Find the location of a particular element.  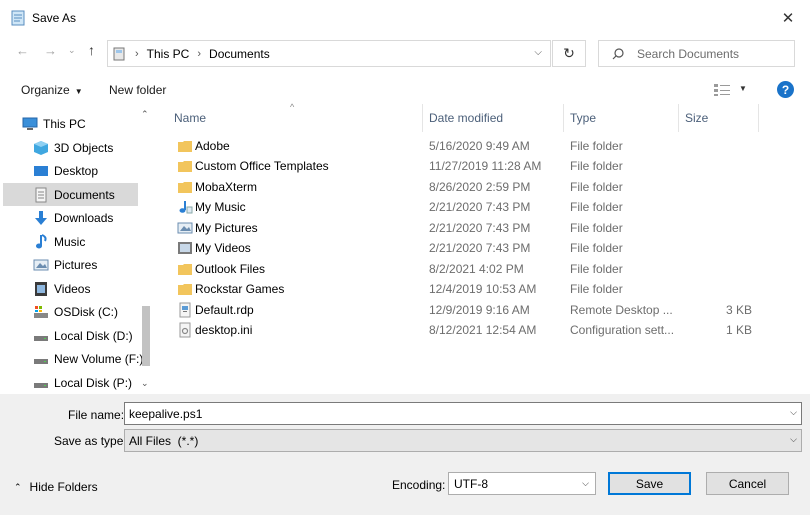

scroll-down-icon: ⌄ is located at coordinates (145, 383).